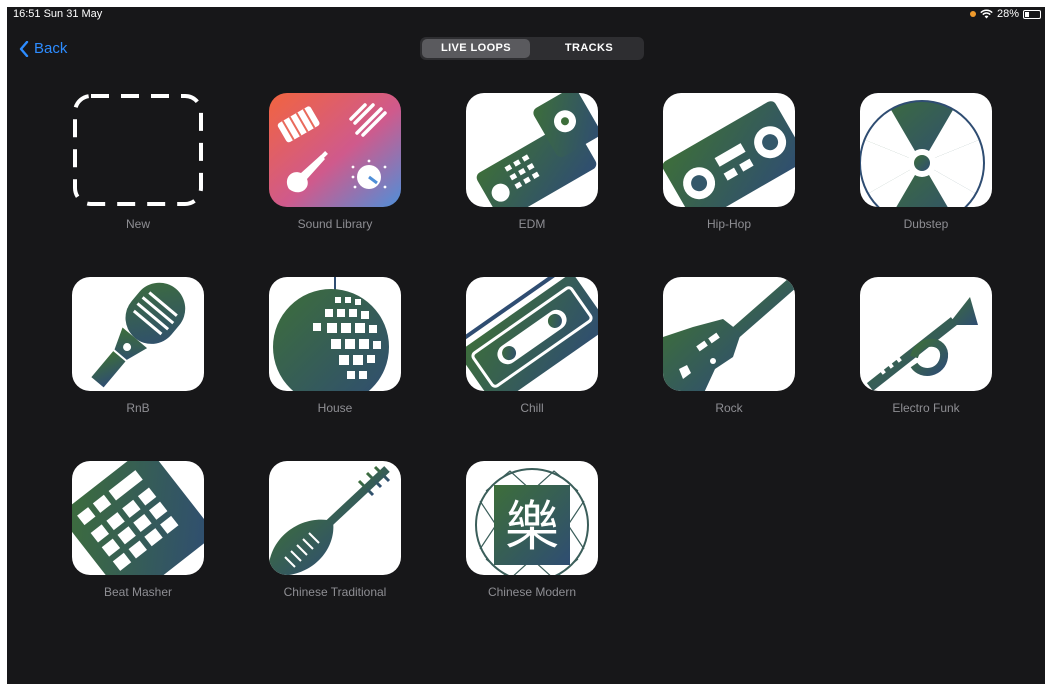 The height and width of the screenshot is (684, 1045). I want to click on template-label: Chill, so click(532, 408).